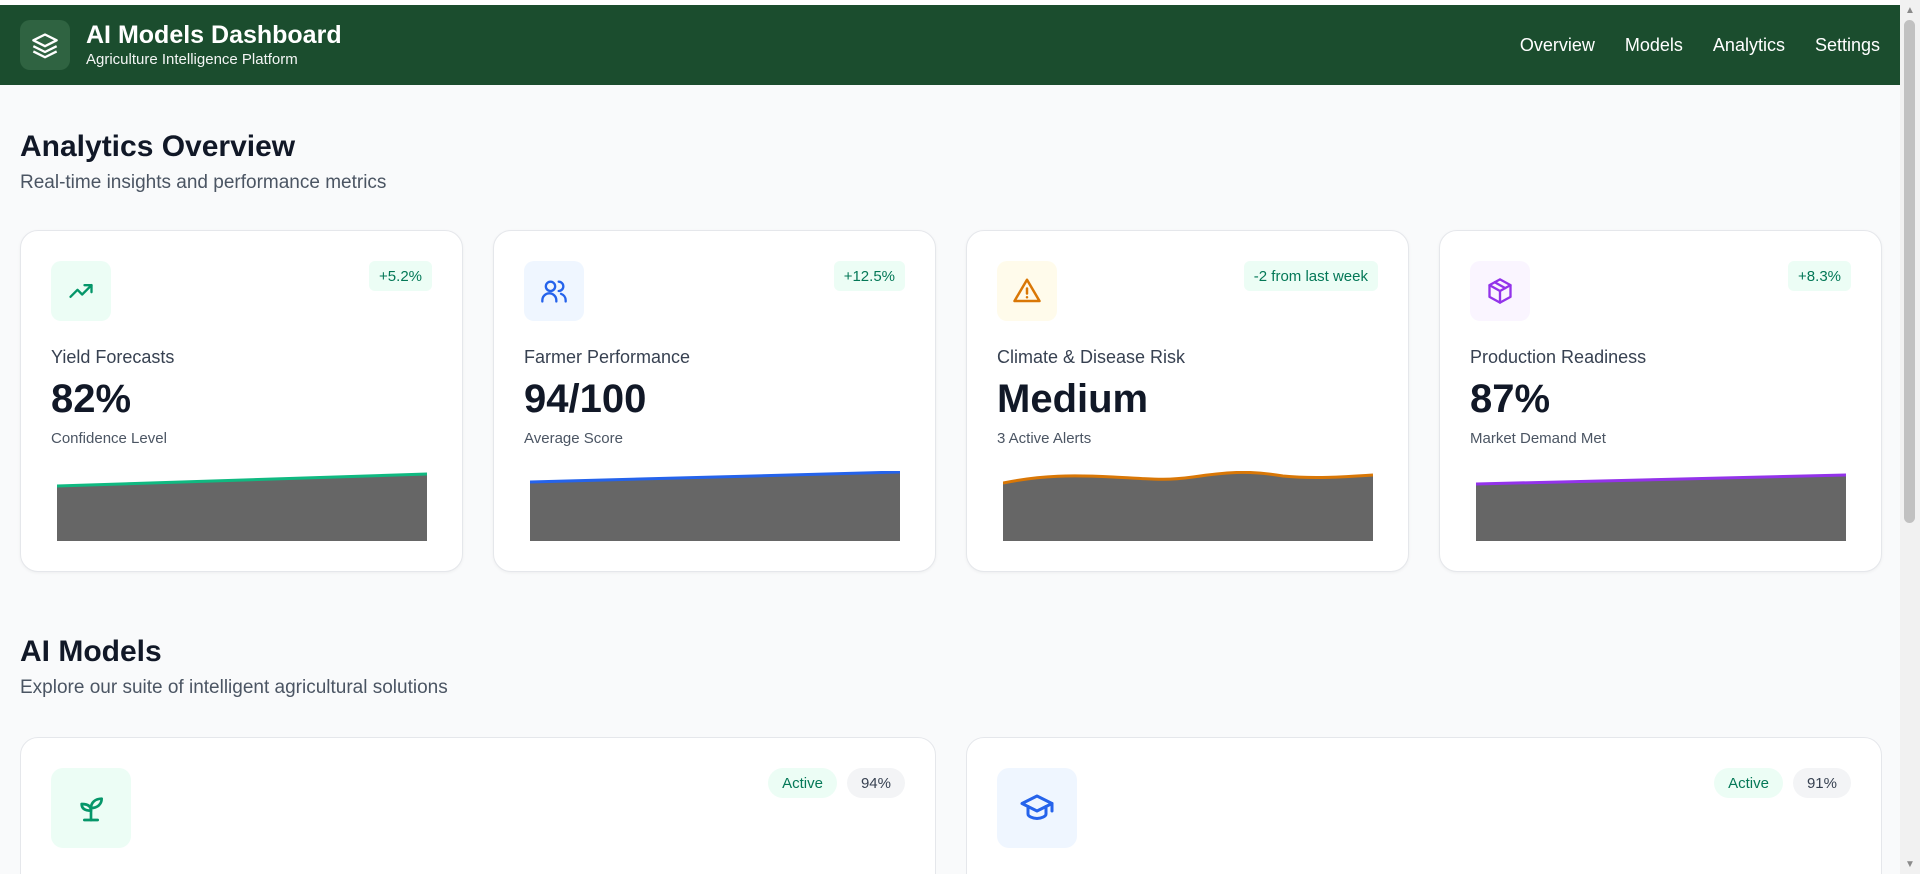 The image size is (1920, 874). What do you see at coordinates (91, 651) in the screenshot?
I see `models-title: AI Models` at bounding box center [91, 651].